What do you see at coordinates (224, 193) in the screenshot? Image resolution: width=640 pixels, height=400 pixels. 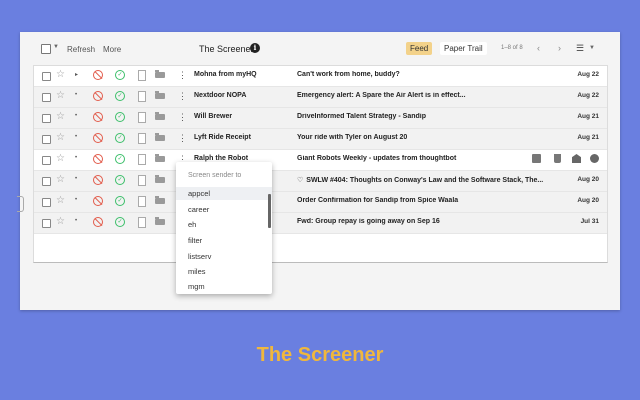 I see `dropdown-item: appcel` at bounding box center [224, 193].